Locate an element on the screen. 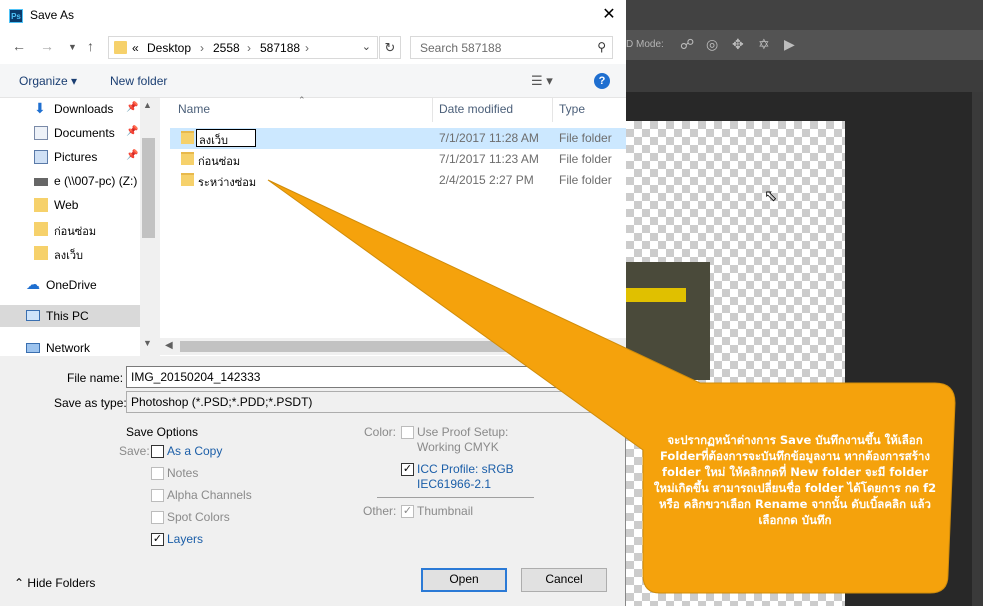 This screenshot has height=606, width=983. network-drive-icon is located at coordinates (41, 182).